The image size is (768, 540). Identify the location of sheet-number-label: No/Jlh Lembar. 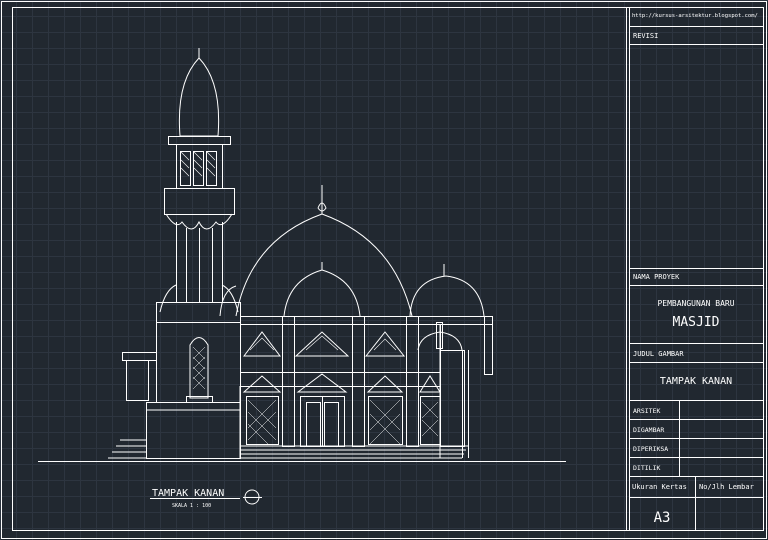
(726, 487).